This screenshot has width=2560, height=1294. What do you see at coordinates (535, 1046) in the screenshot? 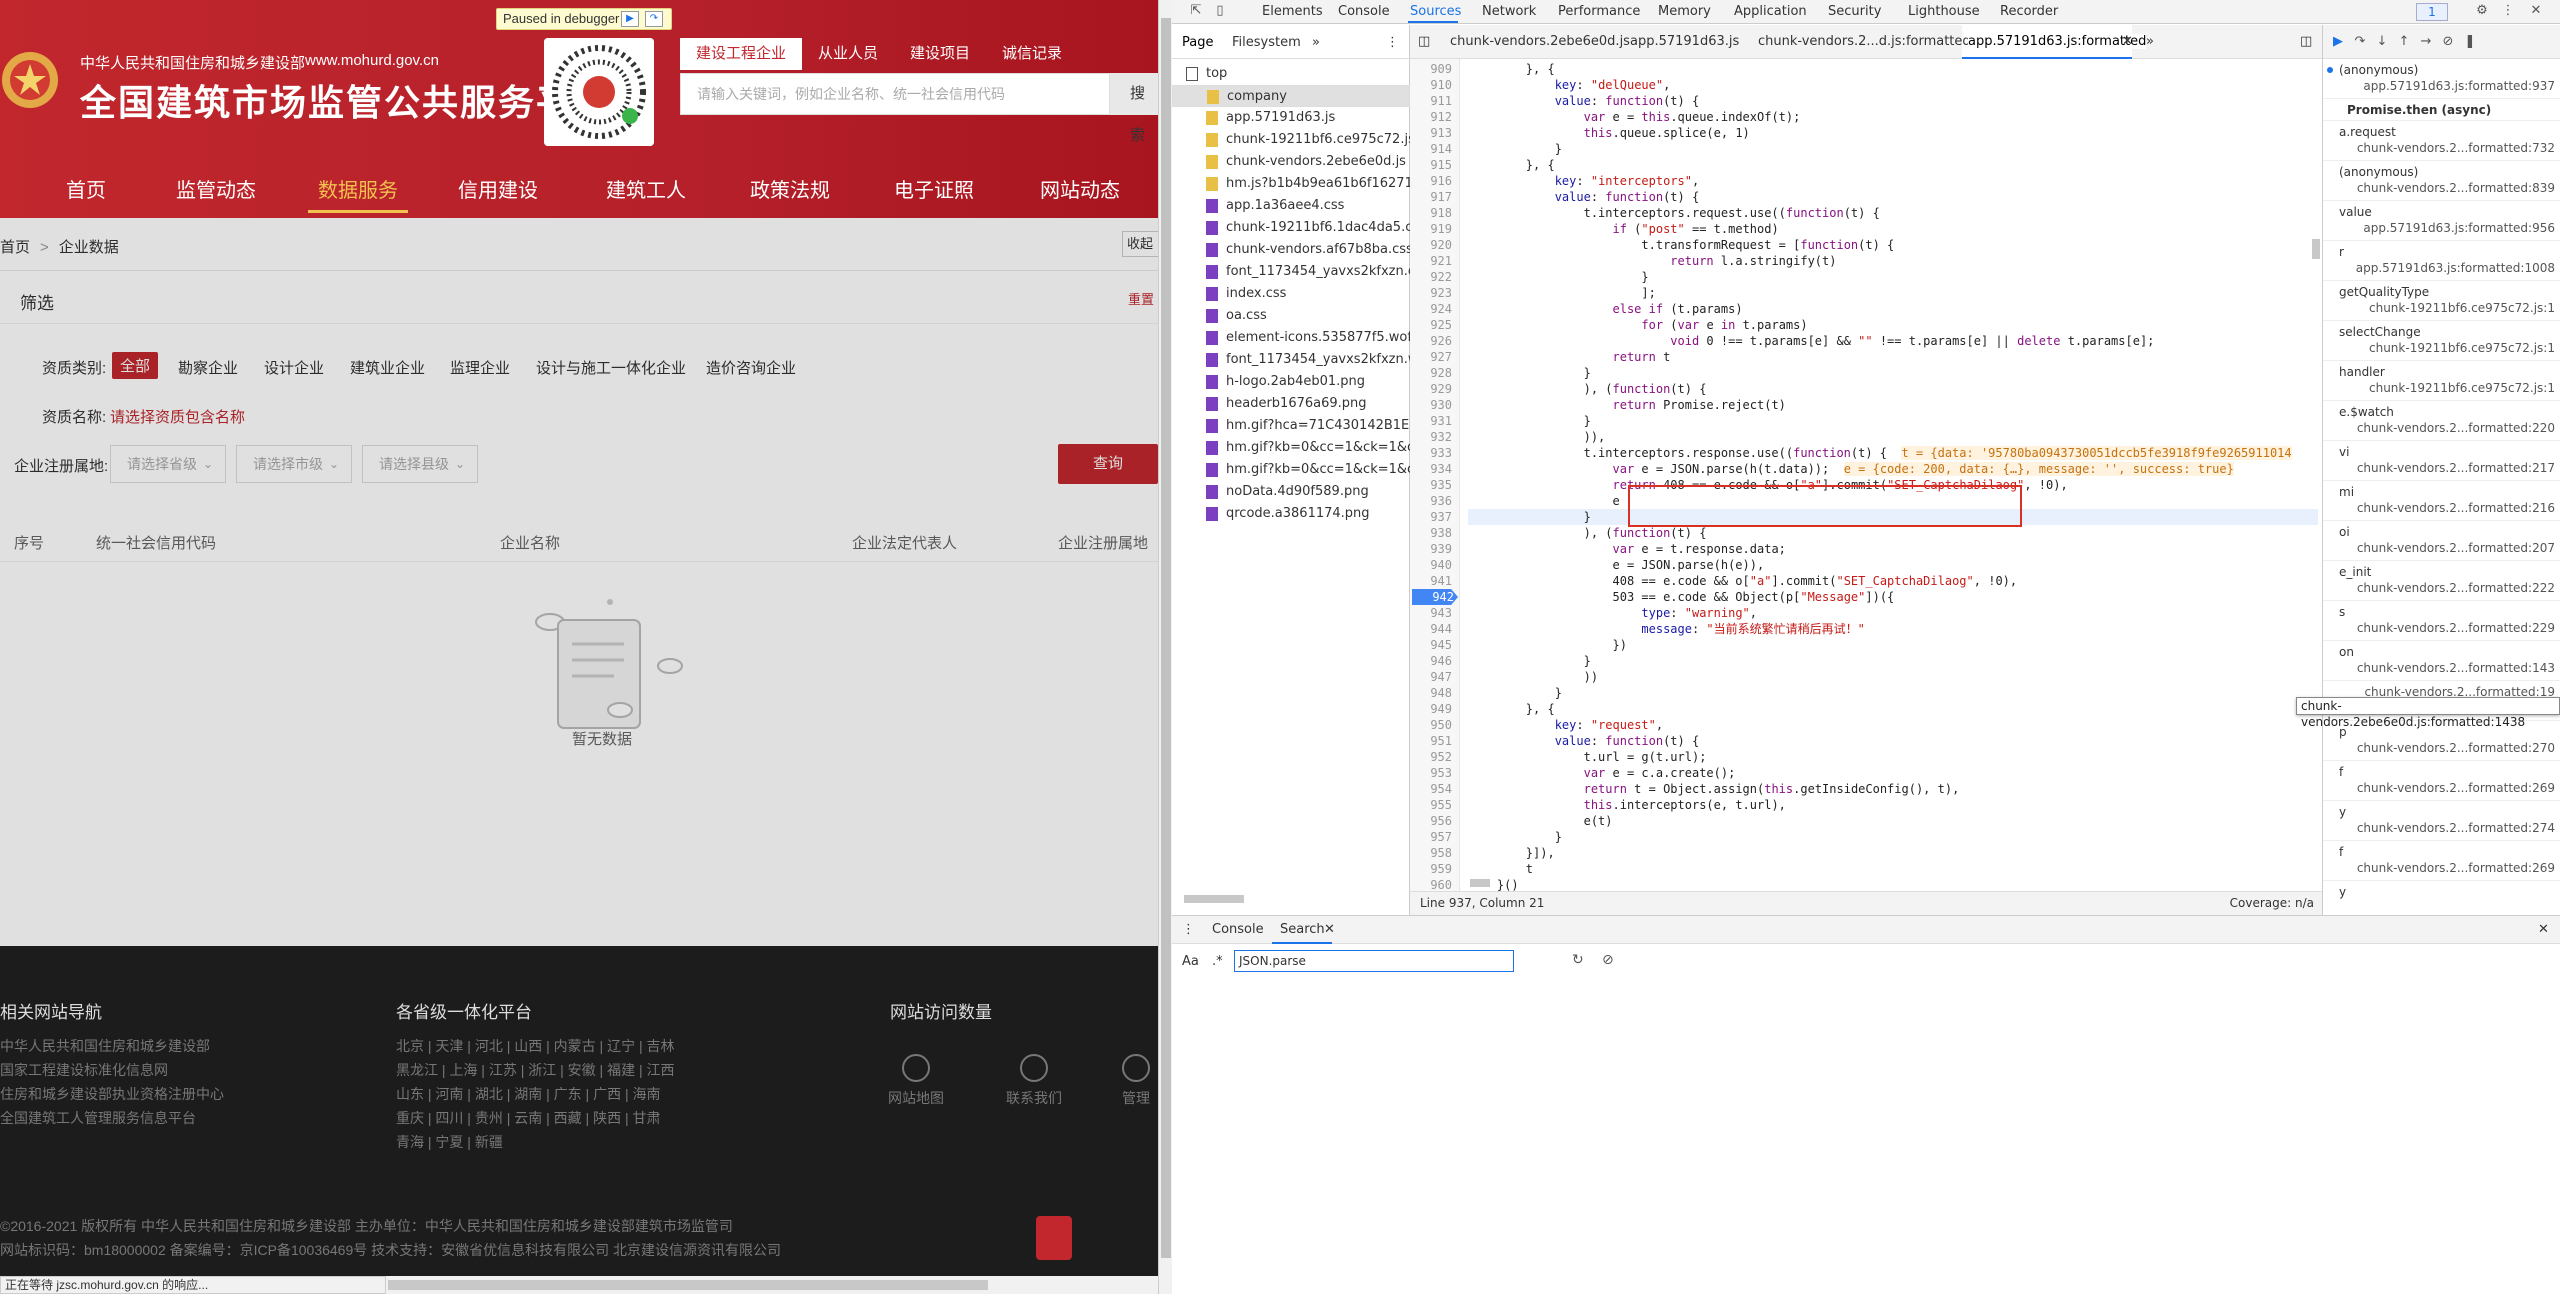
I see `footer-province-row: 北京 | 天津 | 河北 | 山西 | 内蒙古 | 辽宁 | 吉林` at bounding box center [535, 1046].